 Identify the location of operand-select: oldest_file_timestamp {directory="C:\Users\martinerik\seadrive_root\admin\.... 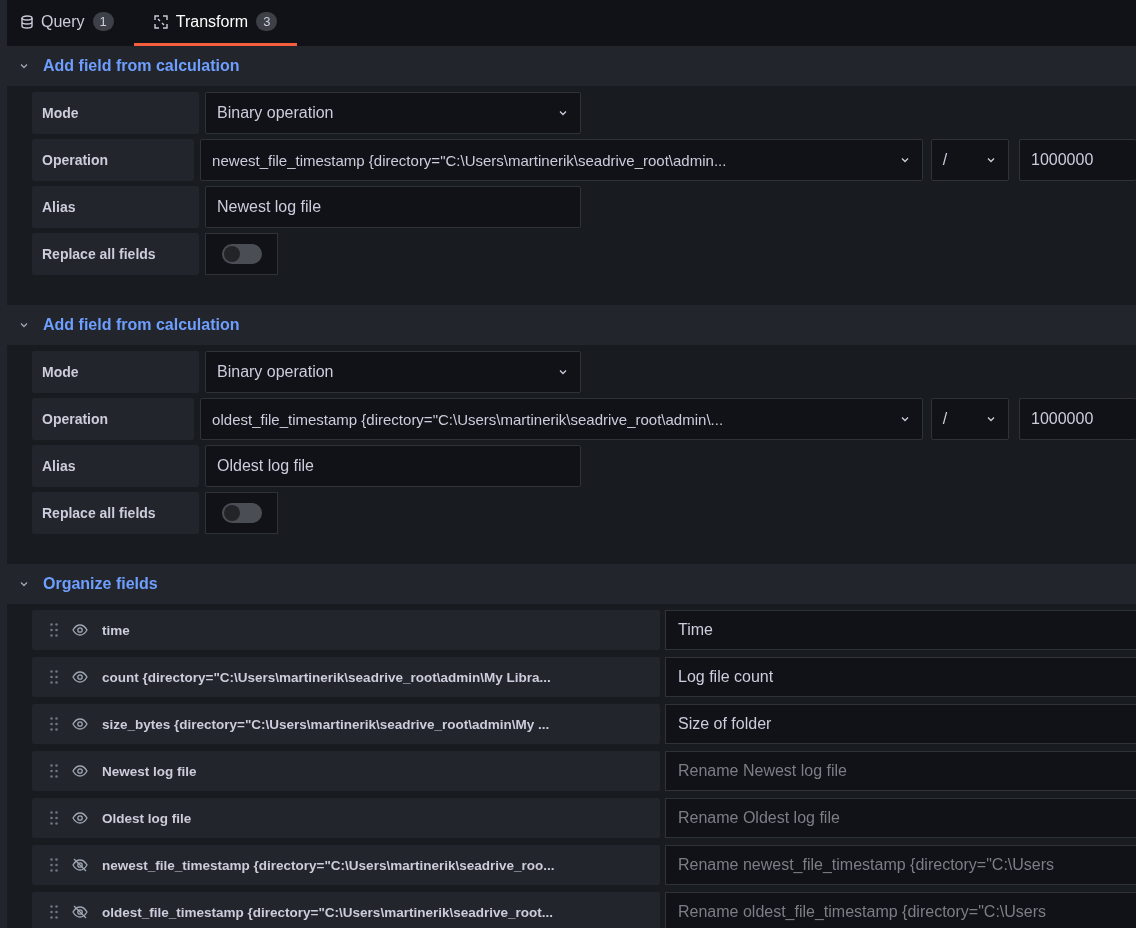
(561, 419).